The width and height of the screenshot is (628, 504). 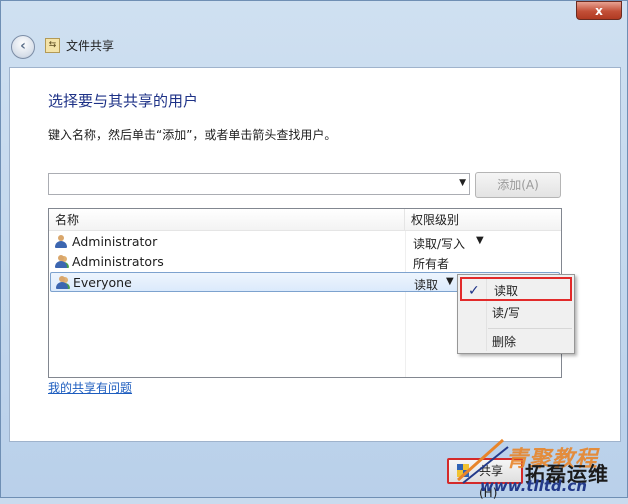 What do you see at coordinates (123, 101) in the screenshot?
I see `page-heading: 选择要与其共享的用户` at bounding box center [123, 101].